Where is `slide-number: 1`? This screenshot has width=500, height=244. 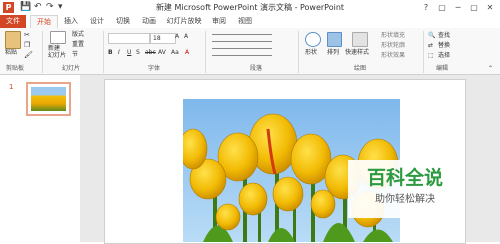
slide-number: 1 is located at coordinates (11, 87).